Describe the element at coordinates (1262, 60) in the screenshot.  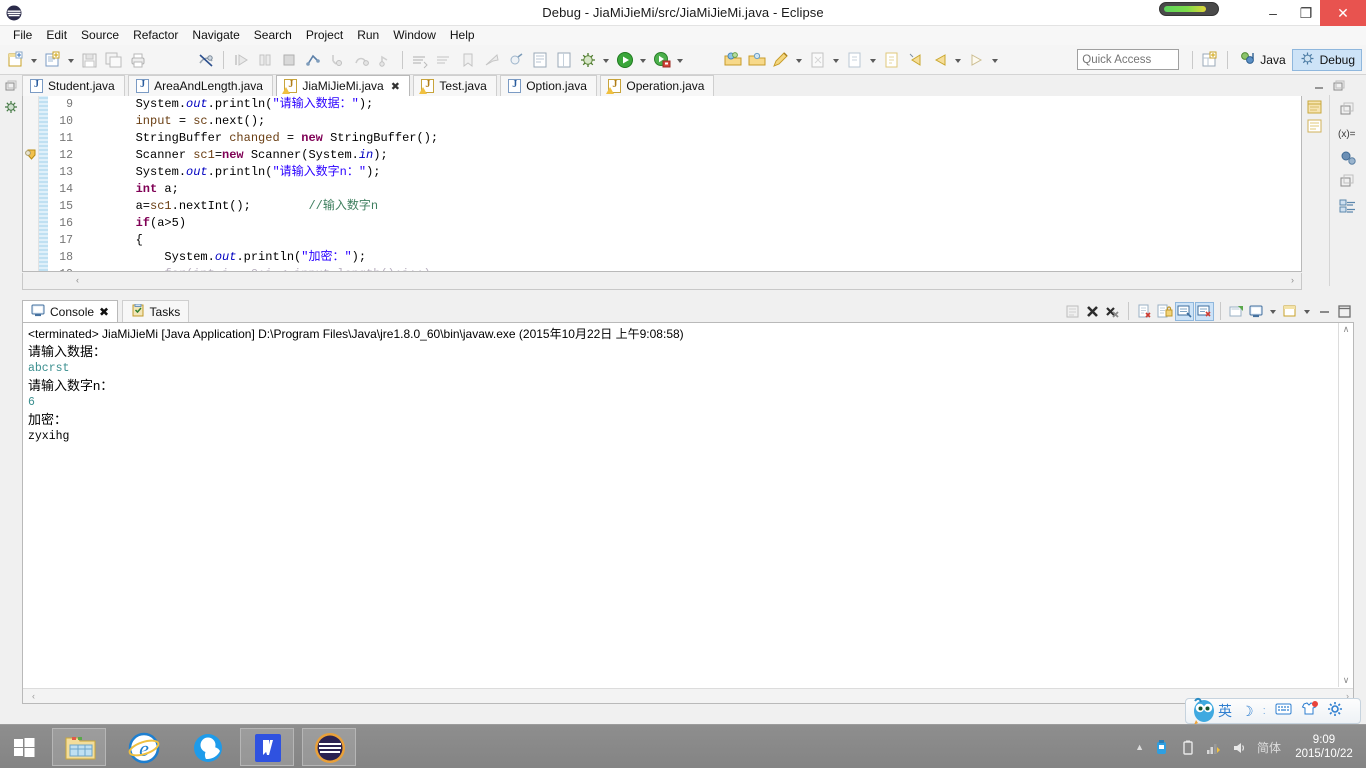
I see `perspective-java: Java` at that location.